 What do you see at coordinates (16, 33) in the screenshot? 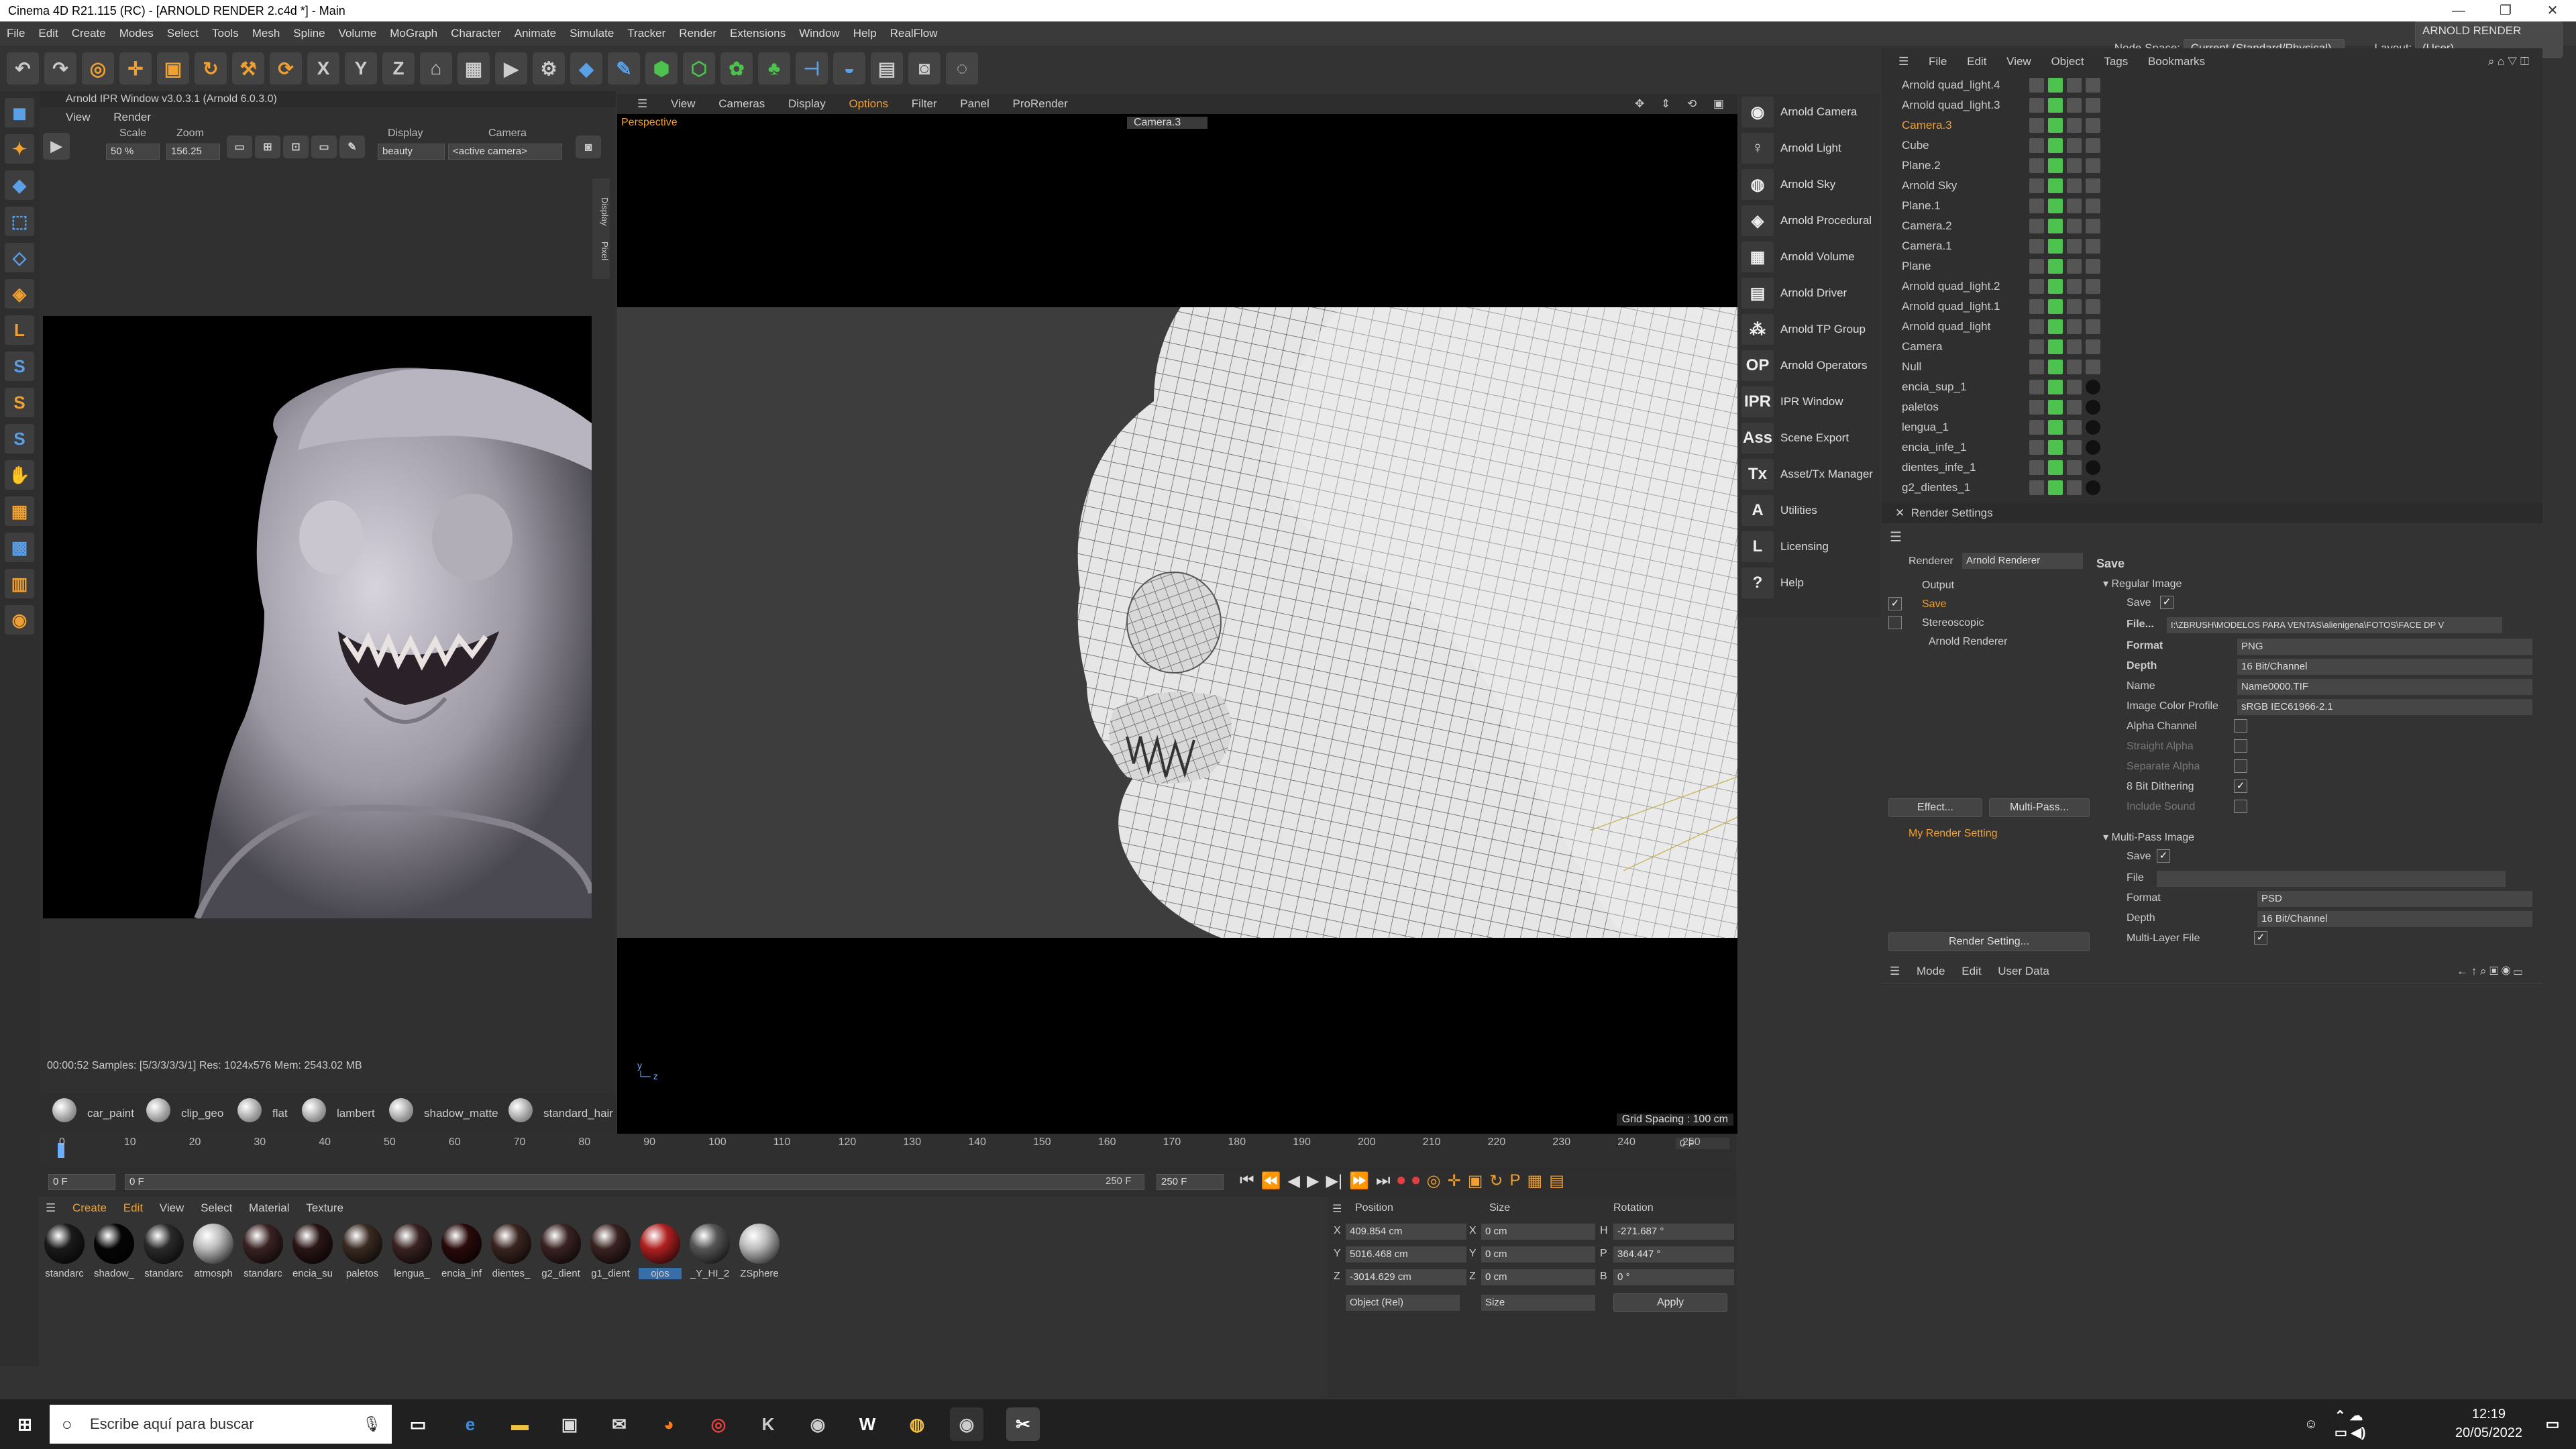
I see `menu-file: File` at bounding box center [16, 33].